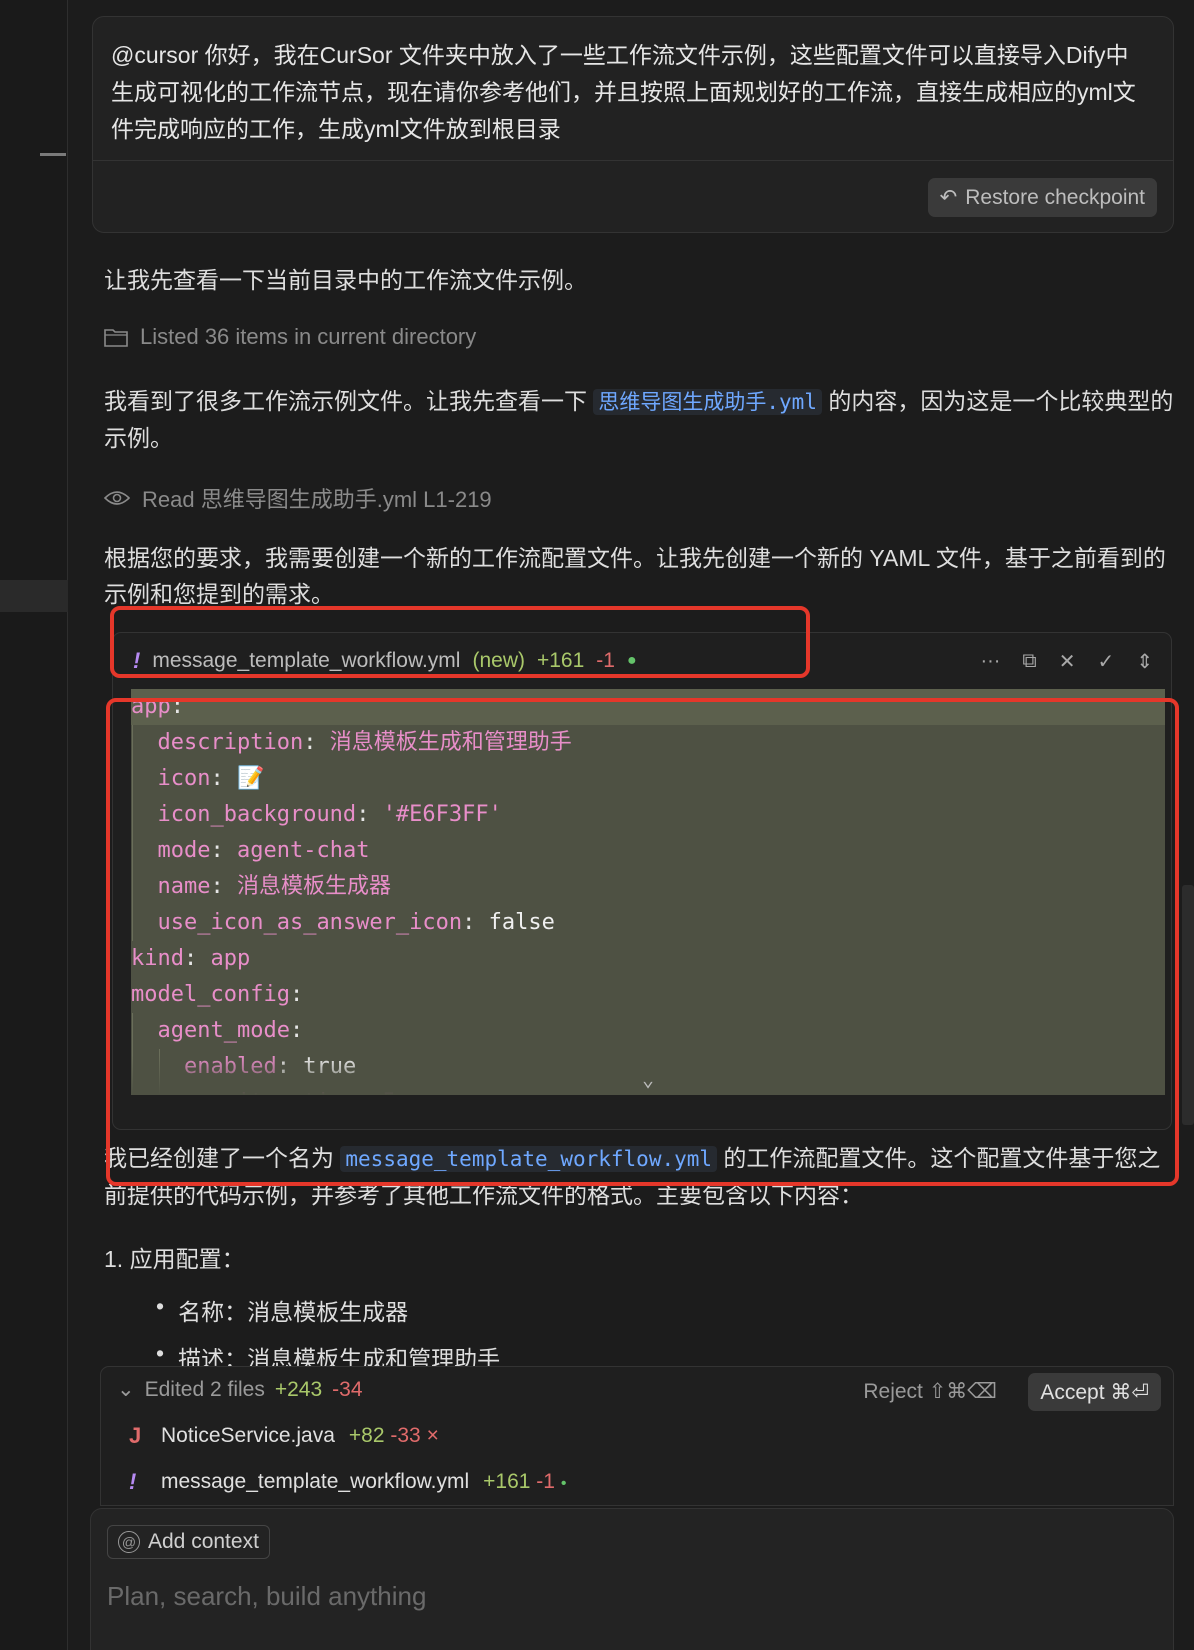 The height and width of the screenshot is (1650, 1194). I want to click on inline-code-filename: 思维导图生成助手.yml, so click(707, 402).